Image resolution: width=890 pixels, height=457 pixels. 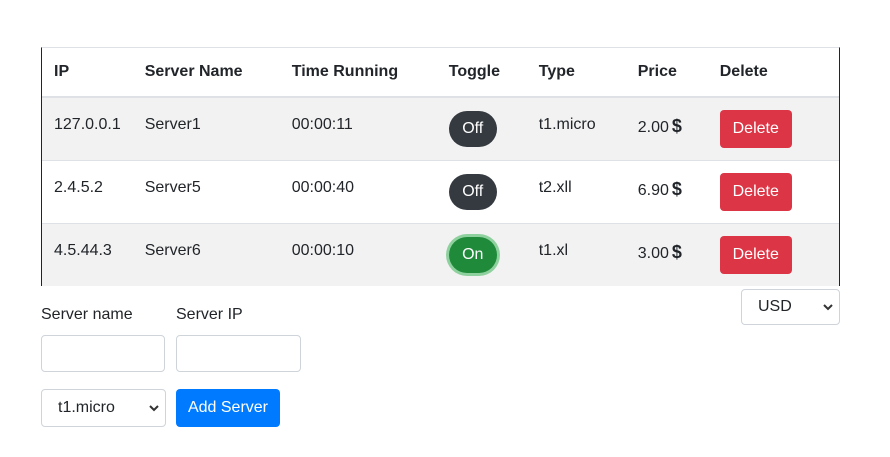 What do you see at coordinates (576, 254) in the screenshot?
I see `cell-type: t1.xl` at bounding box center [576, 254].